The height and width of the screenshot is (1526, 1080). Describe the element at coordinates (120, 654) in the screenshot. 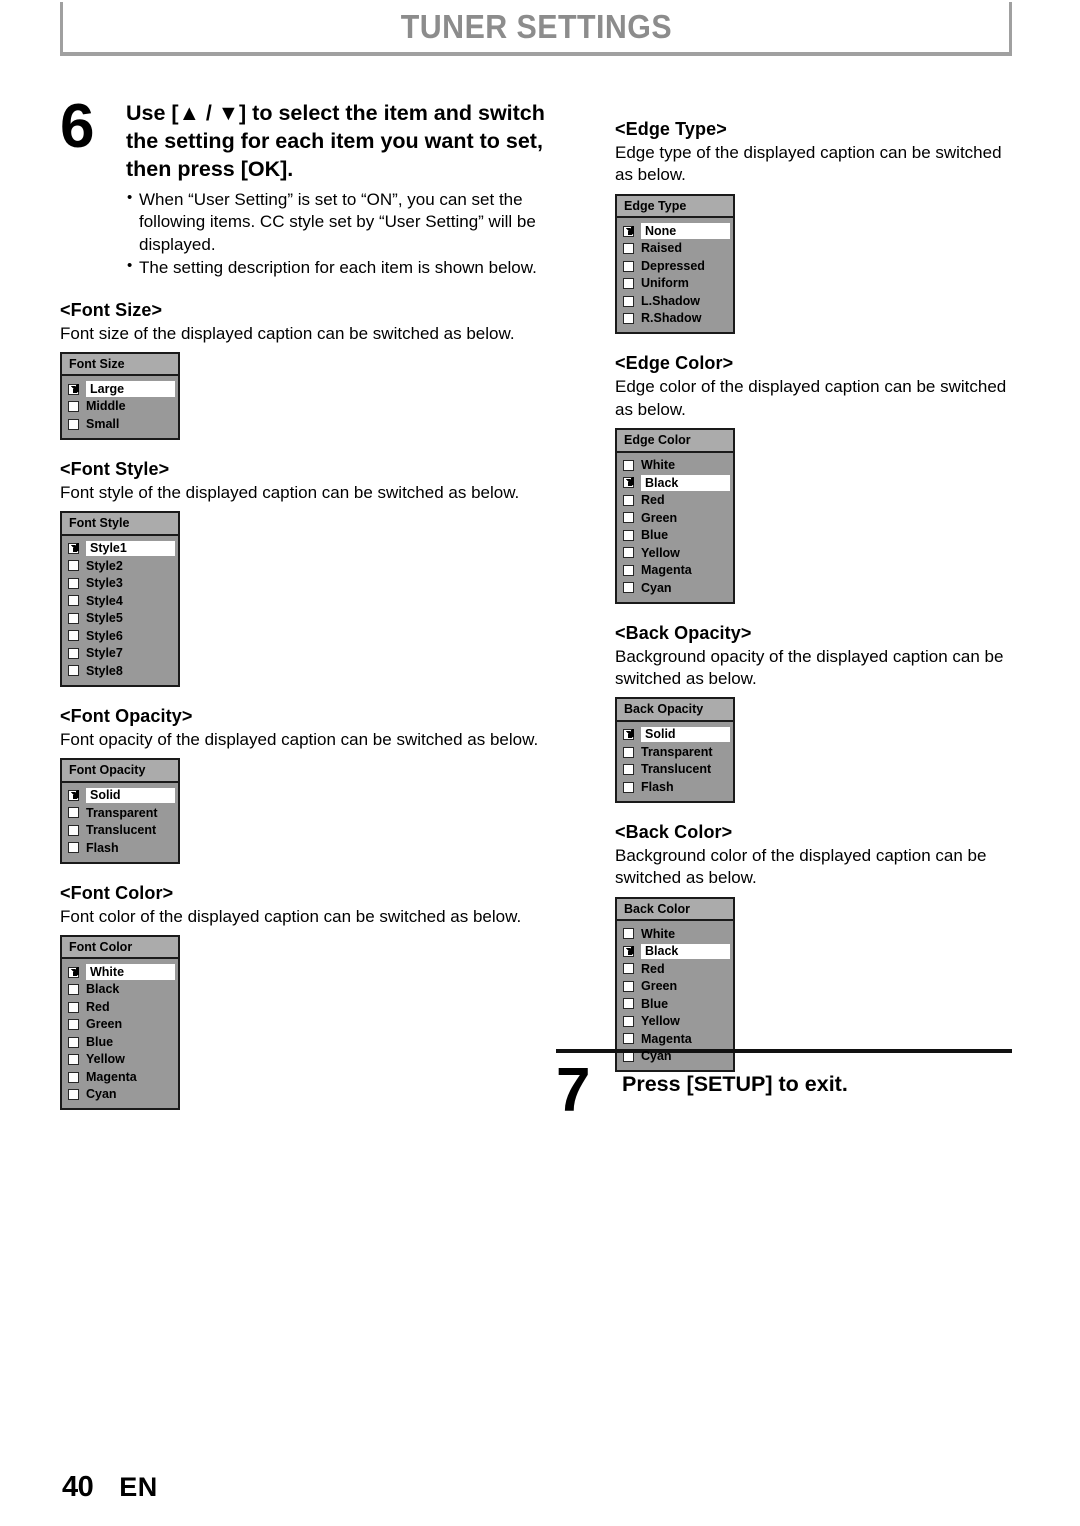

I see `osd-option-style7: Style7` at that location.